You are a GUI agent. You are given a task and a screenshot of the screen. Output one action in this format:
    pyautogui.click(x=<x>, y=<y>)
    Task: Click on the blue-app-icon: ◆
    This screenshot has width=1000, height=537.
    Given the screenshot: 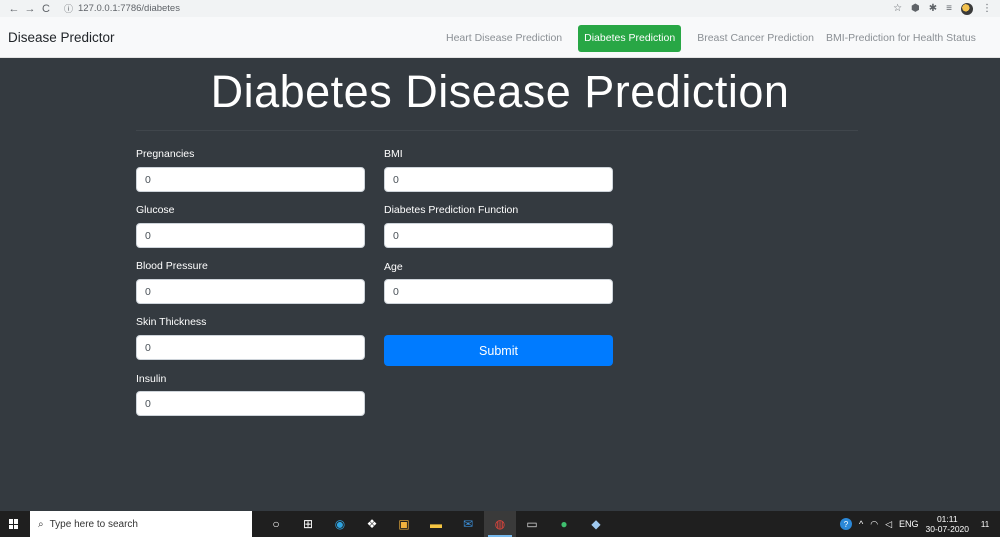 What is the action you would take?
    pyautogui.click(x=596, y=524)
    